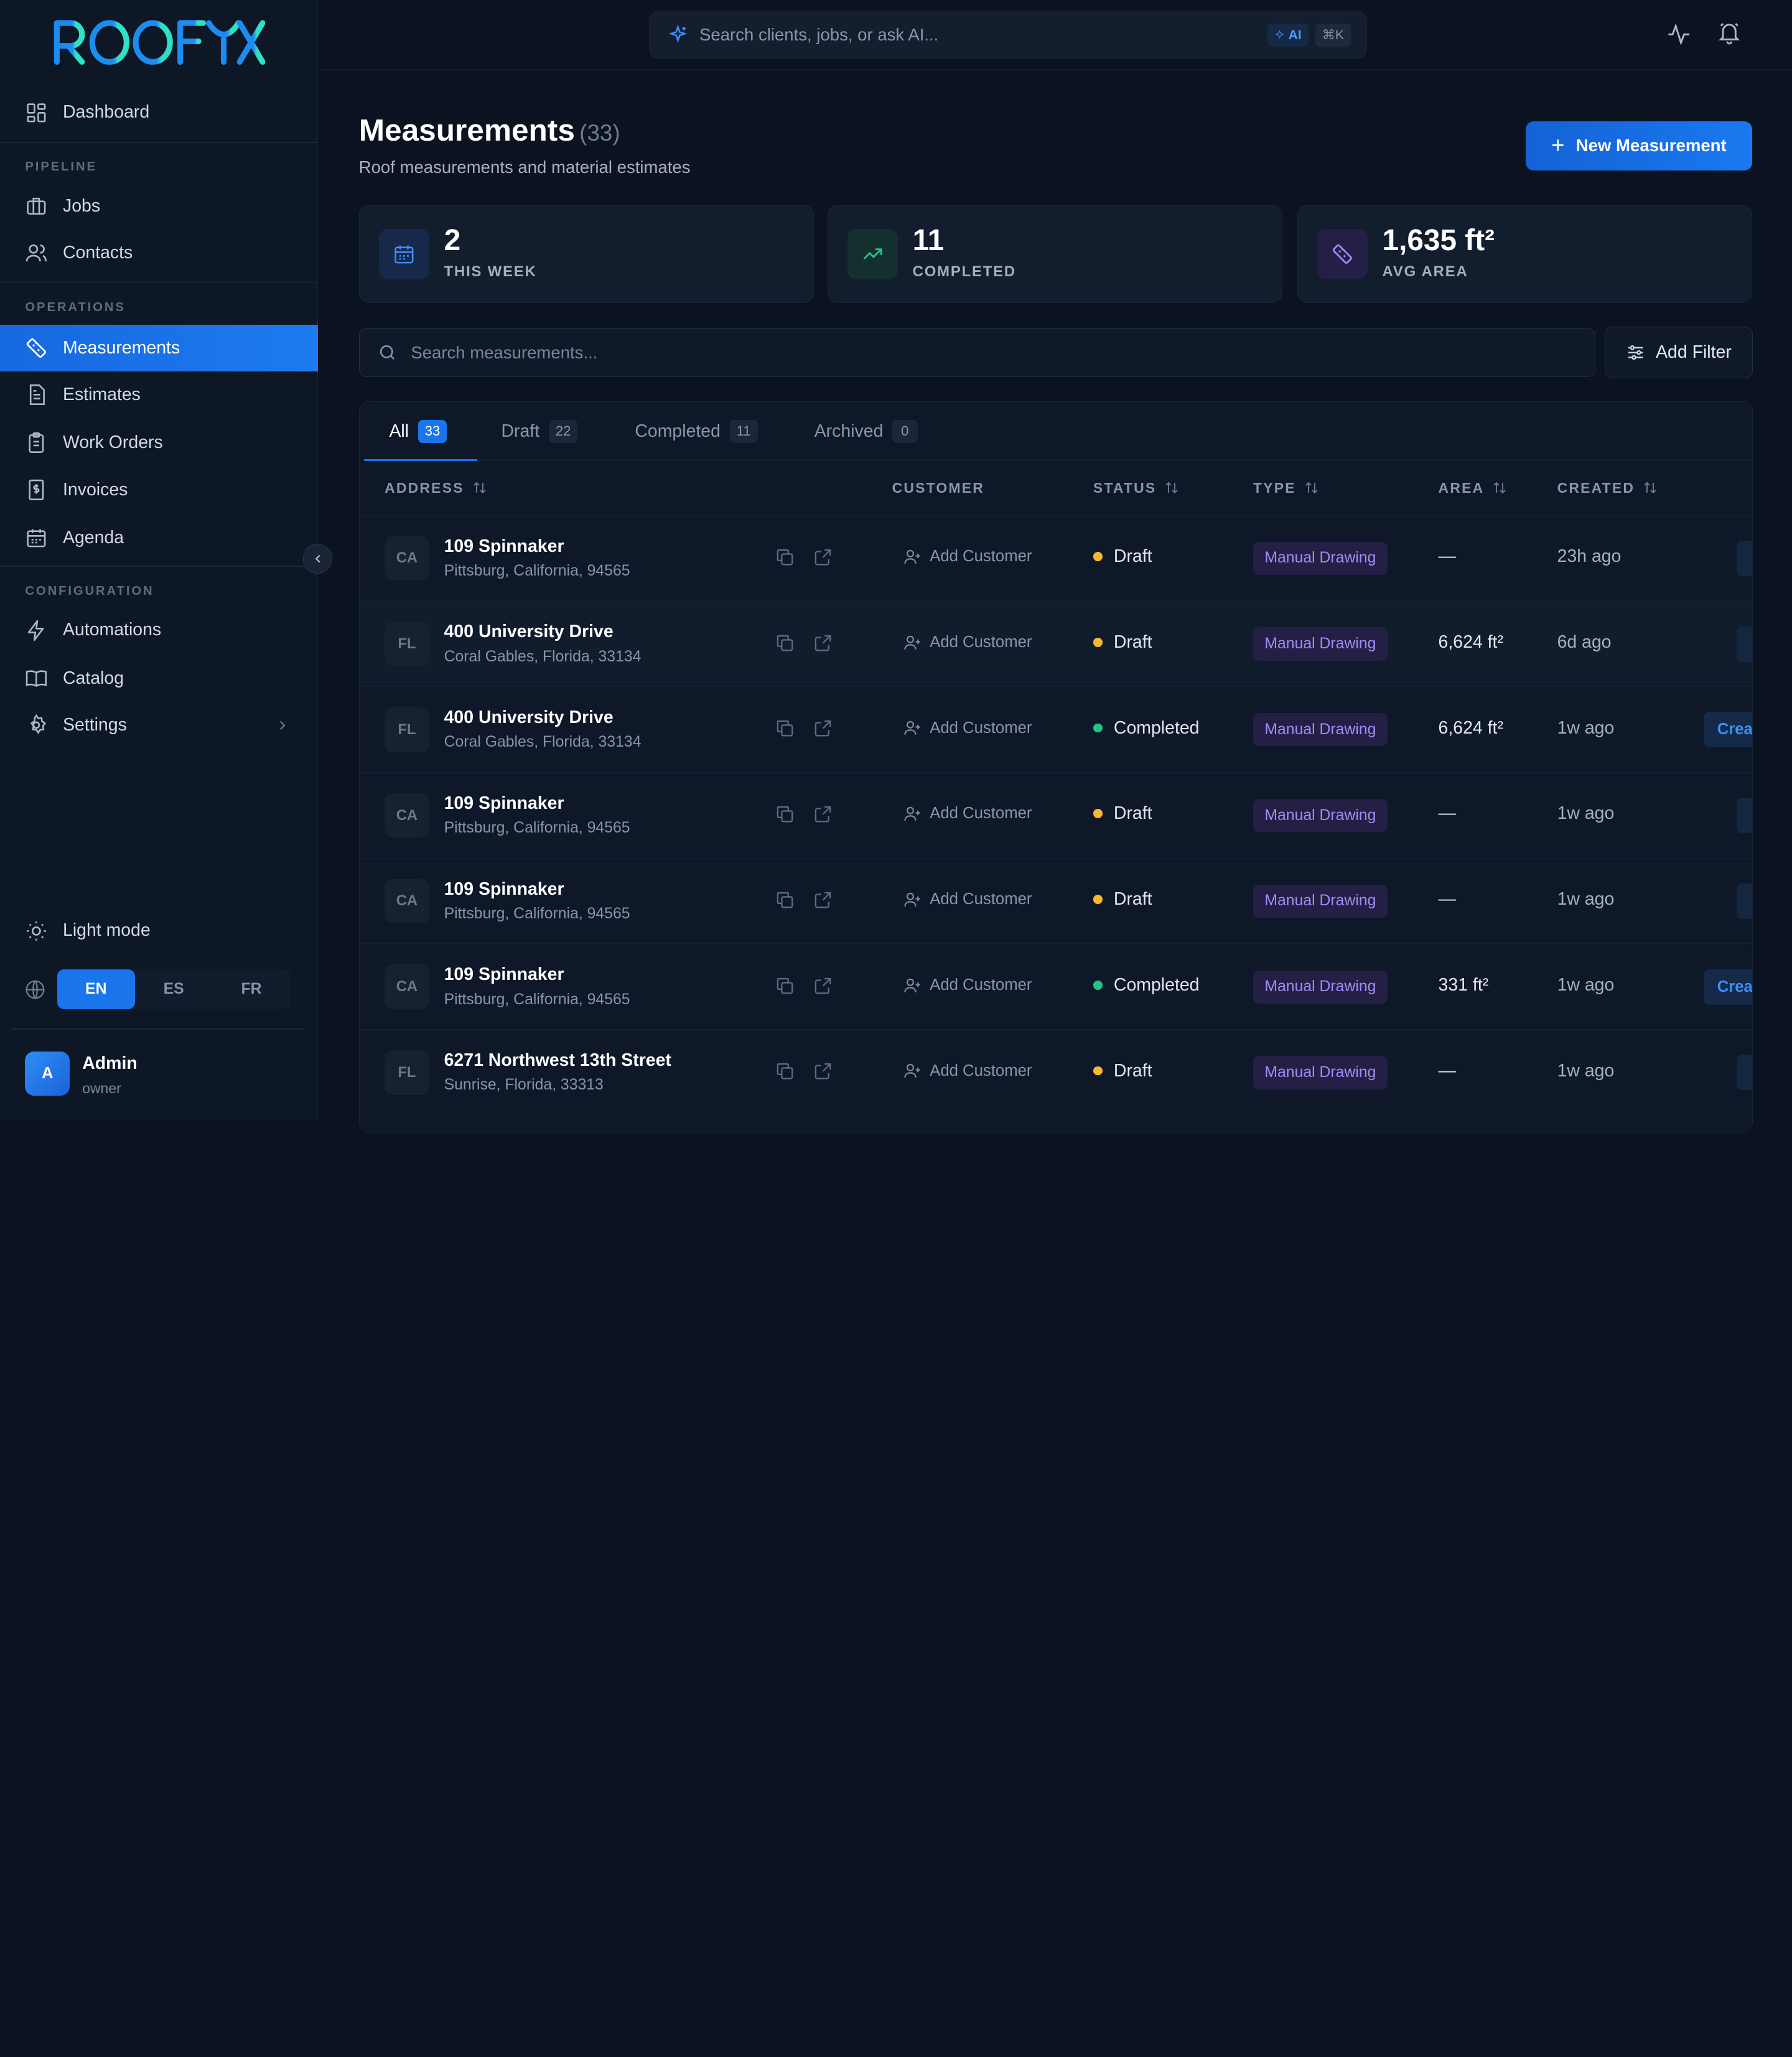  Describe the element at coordinates (36, 489) in the screenshot. I see `invoice-dollar-icon` at that location.